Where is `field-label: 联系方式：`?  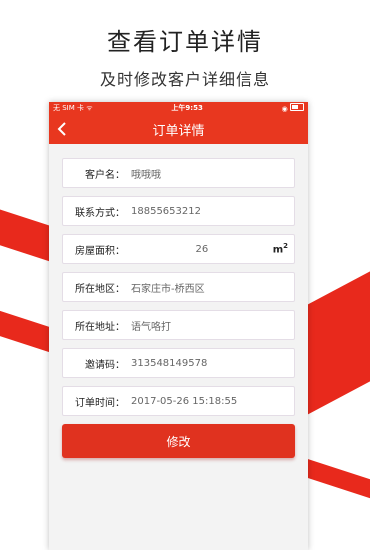 field-label: 联系方式： is located at coordinates (100, 213).